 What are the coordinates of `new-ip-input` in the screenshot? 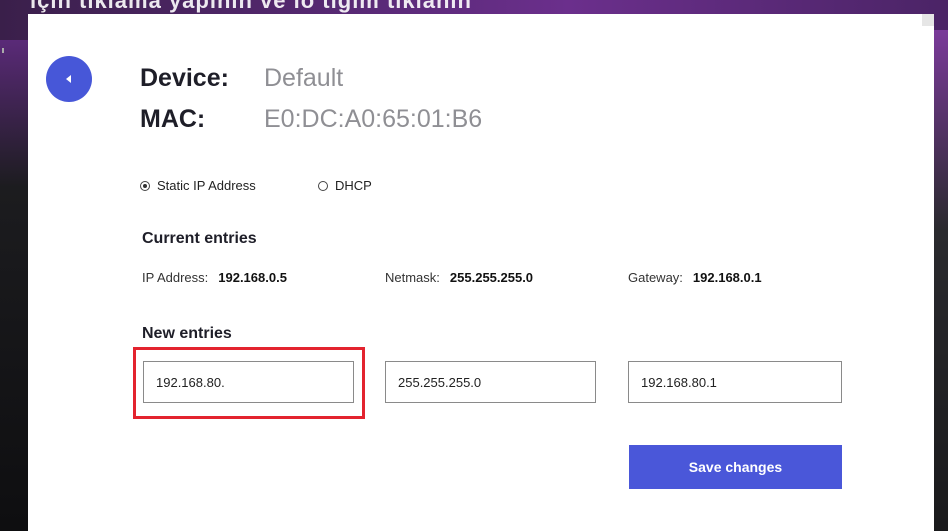 It's located at (248, 382).